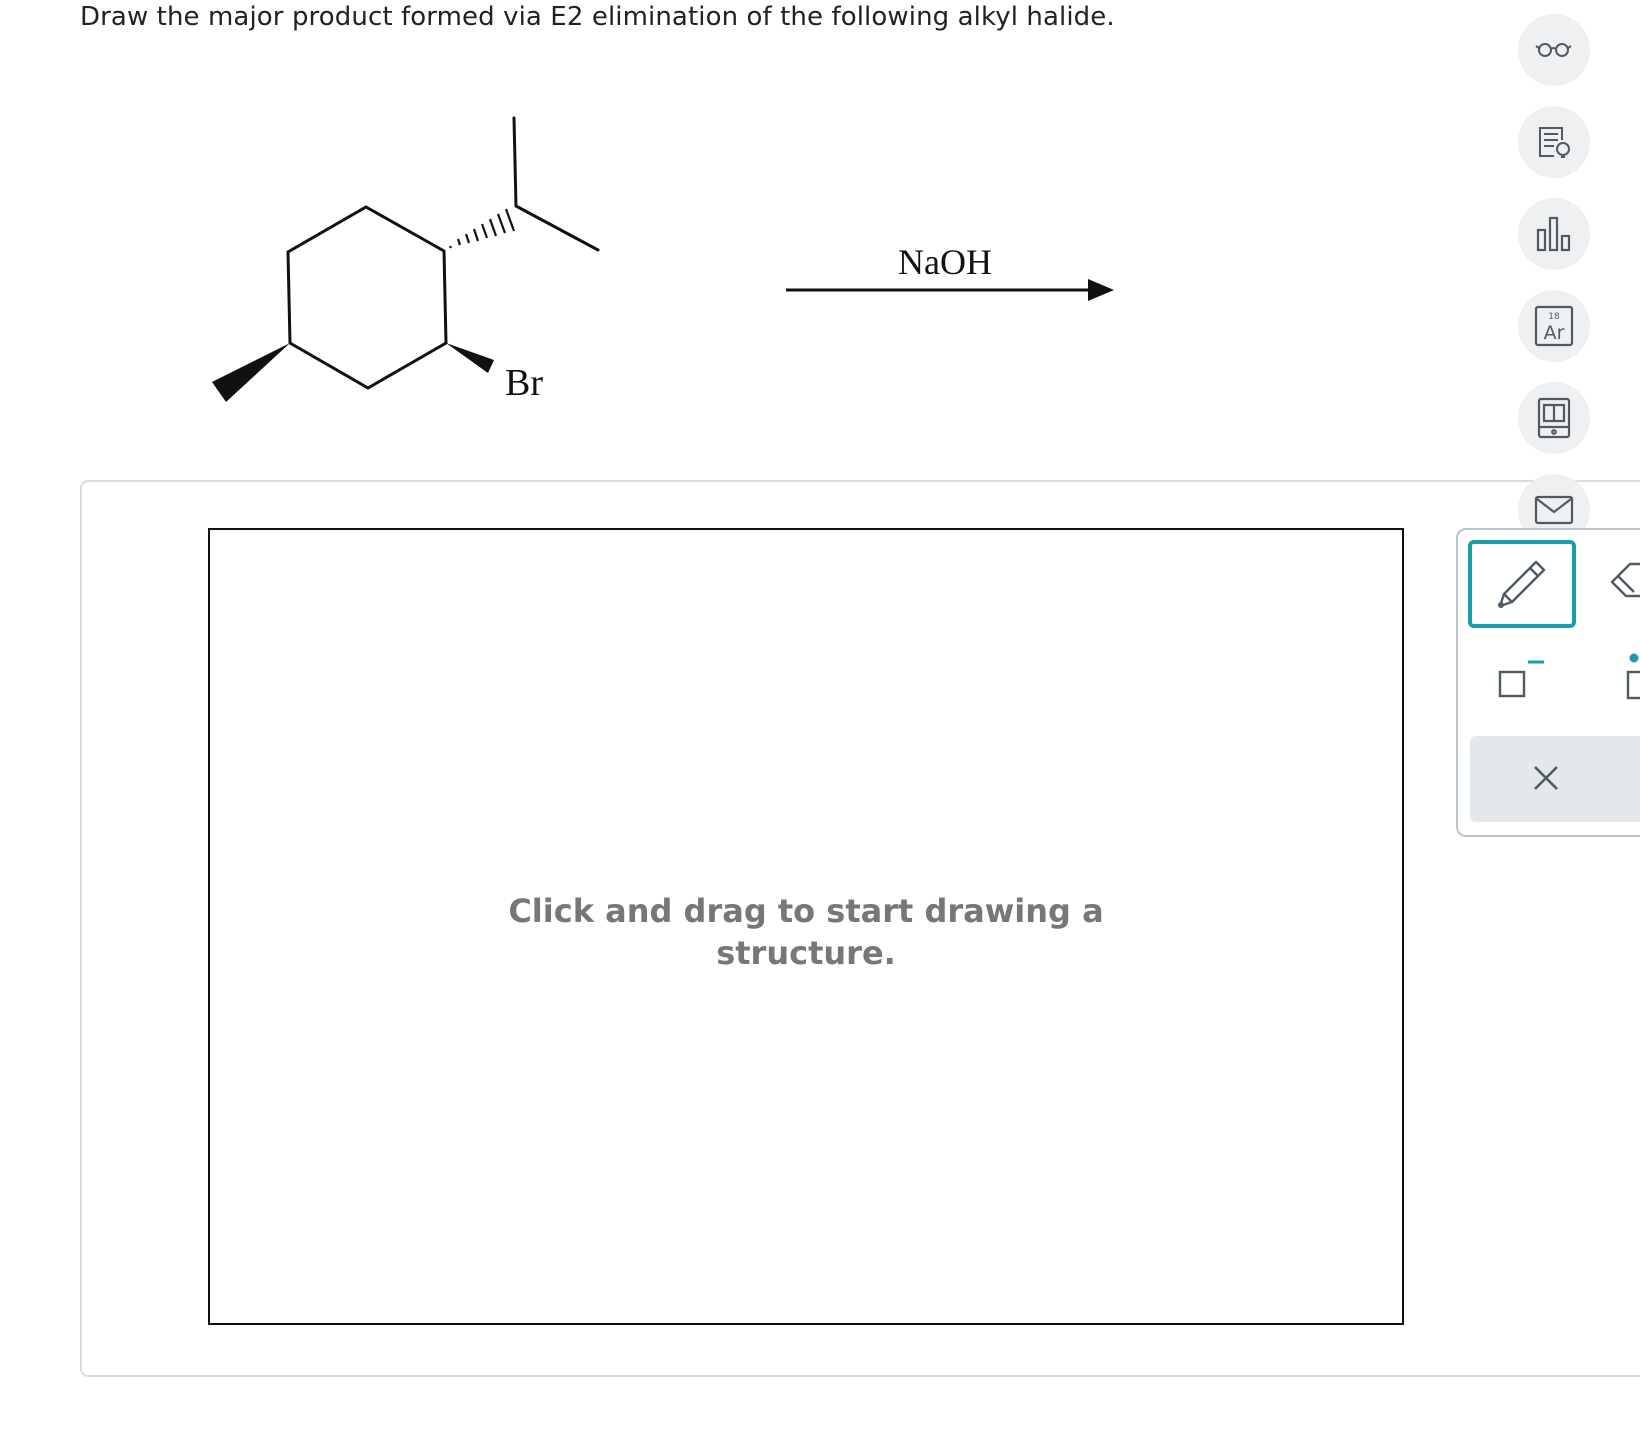  I want to click on data-button, so click(1554, 234).